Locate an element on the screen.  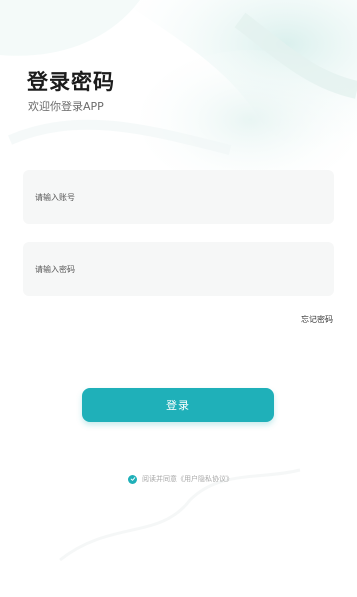
password-input is located at coordinates (178, 269).